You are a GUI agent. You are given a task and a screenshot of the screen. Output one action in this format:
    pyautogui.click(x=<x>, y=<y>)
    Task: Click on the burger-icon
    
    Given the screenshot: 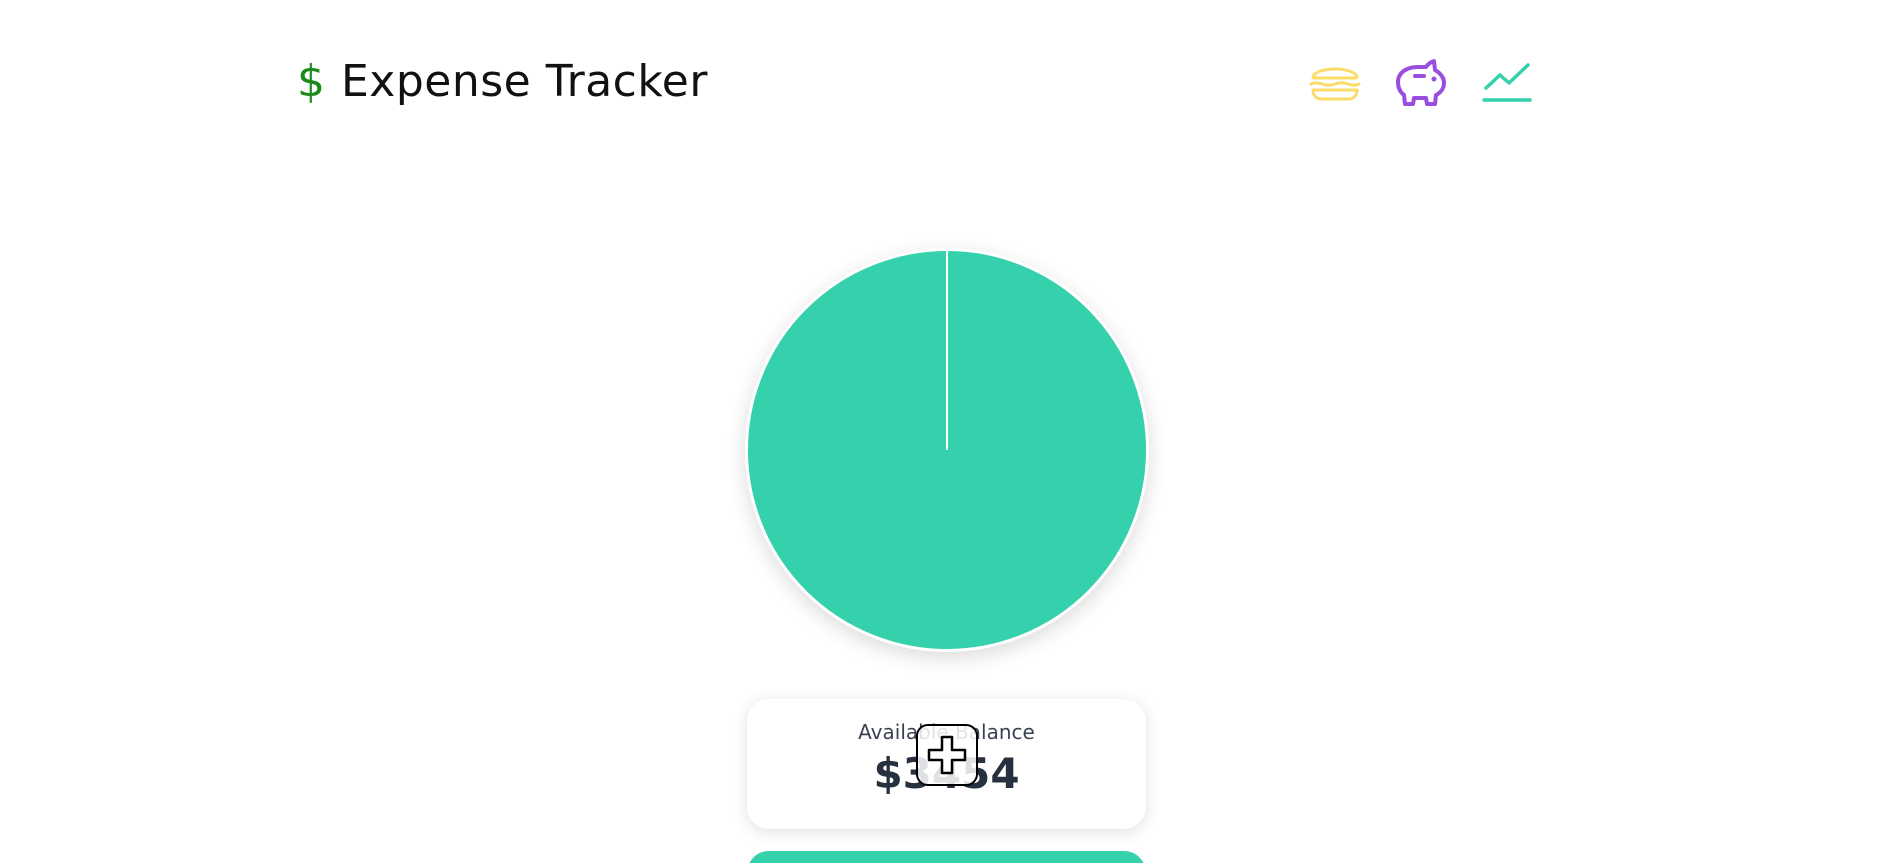 What is the action you would take?
    pyautogui.click(x=1335, y=82)
    